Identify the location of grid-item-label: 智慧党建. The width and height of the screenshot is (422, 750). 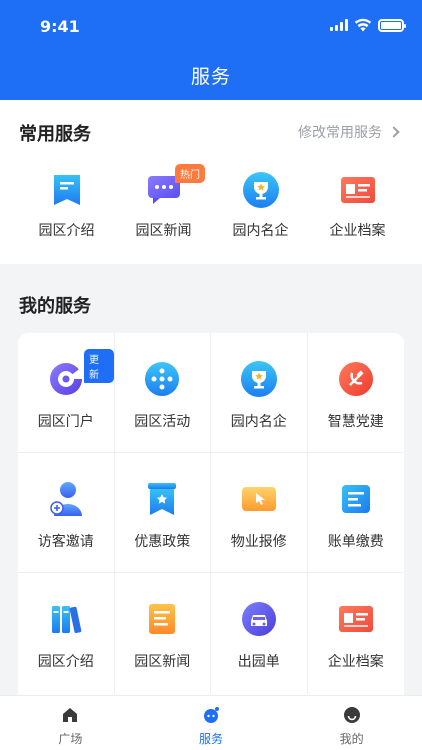
(355, 422).